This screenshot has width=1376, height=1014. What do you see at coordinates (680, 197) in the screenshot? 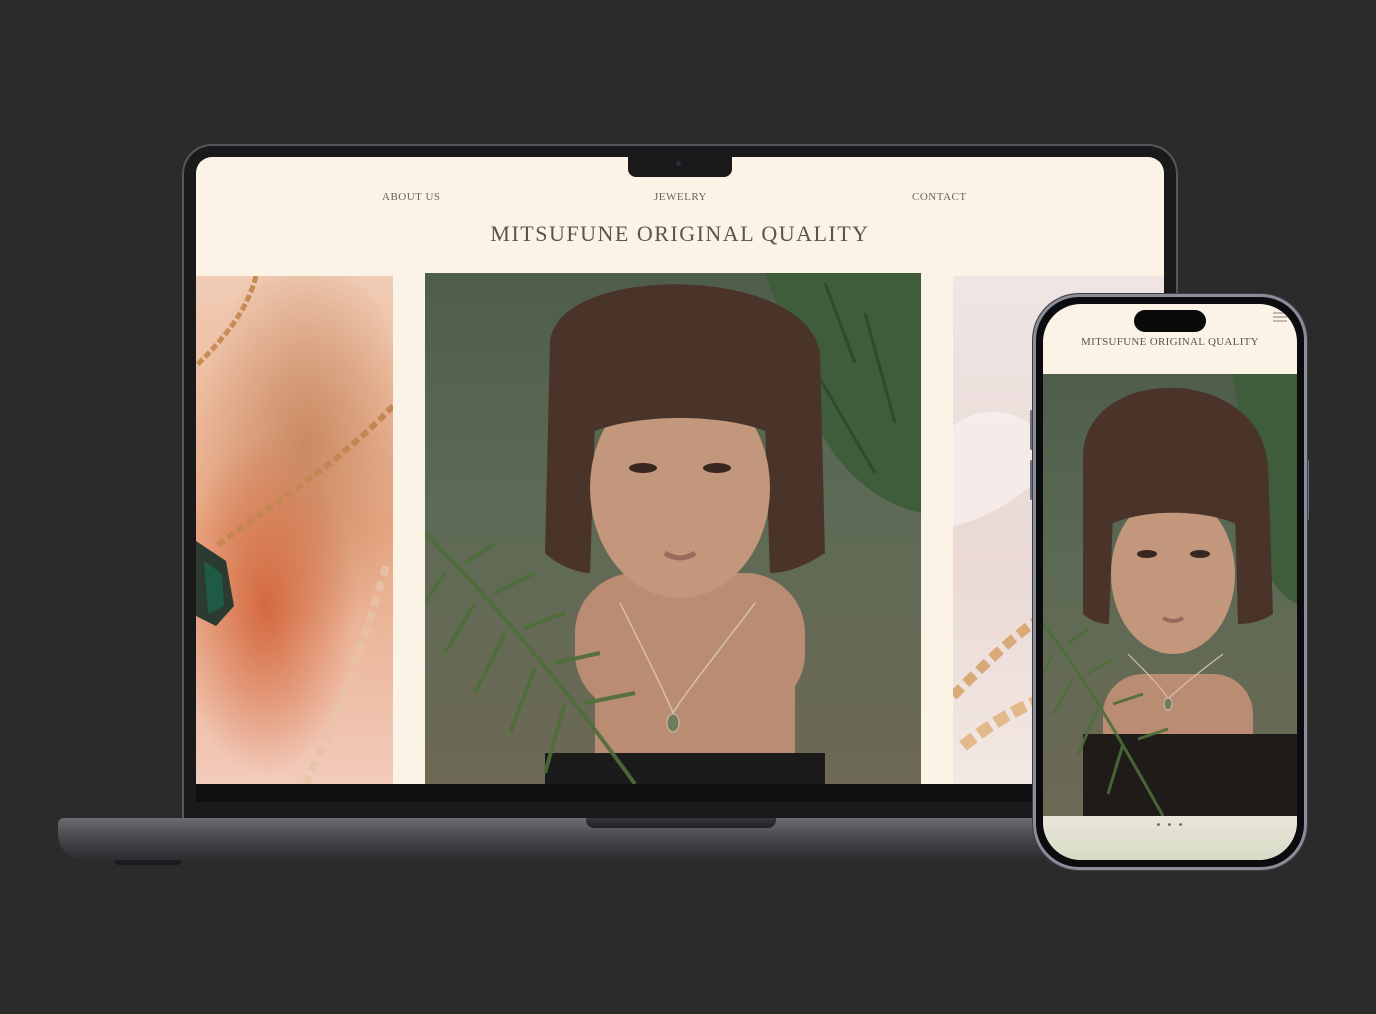
I see `nav-jewelry: JEWELRY` at bounding box center [680, 197].